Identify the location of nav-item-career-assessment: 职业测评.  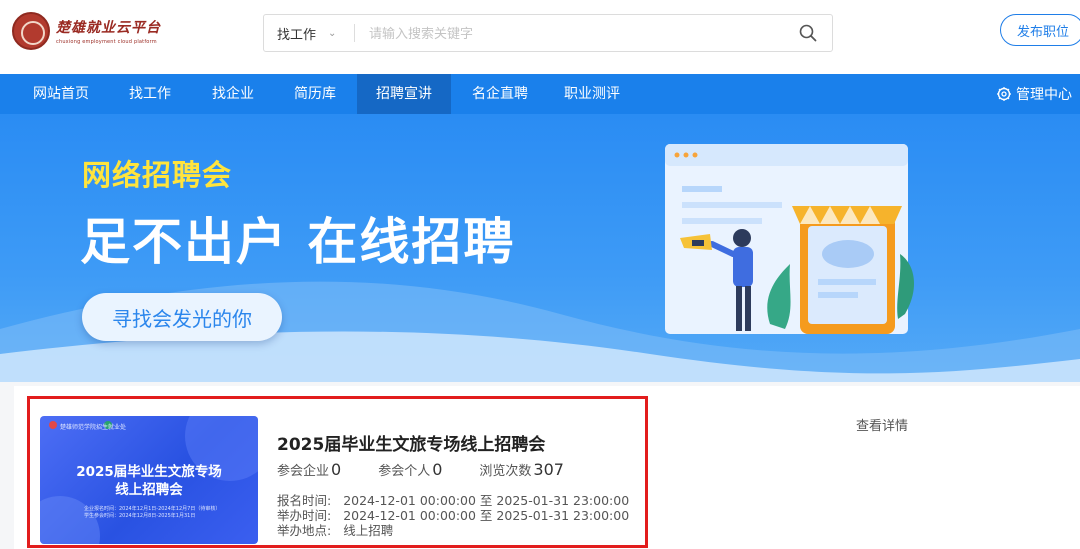
(592, 94).